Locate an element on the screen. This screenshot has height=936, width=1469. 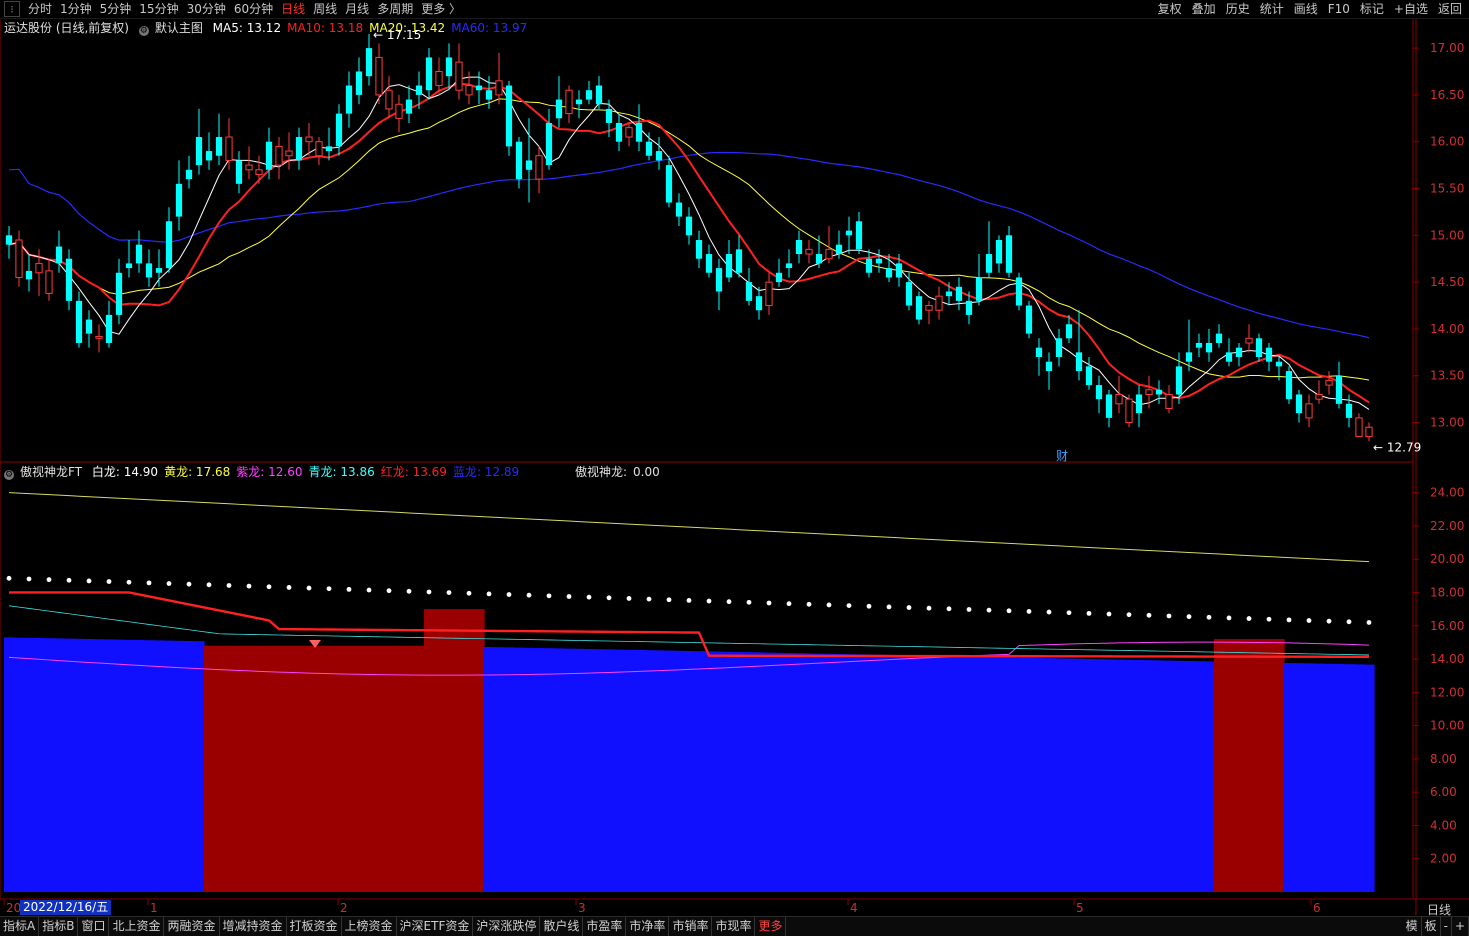
bottom-control-1: 板 is located at coordinates (1431, 926).